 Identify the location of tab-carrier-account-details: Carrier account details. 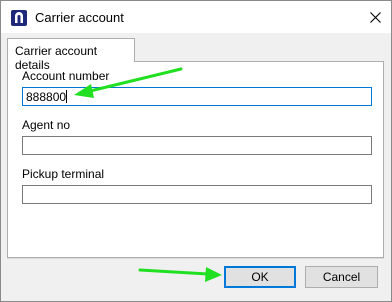
(71, 55).